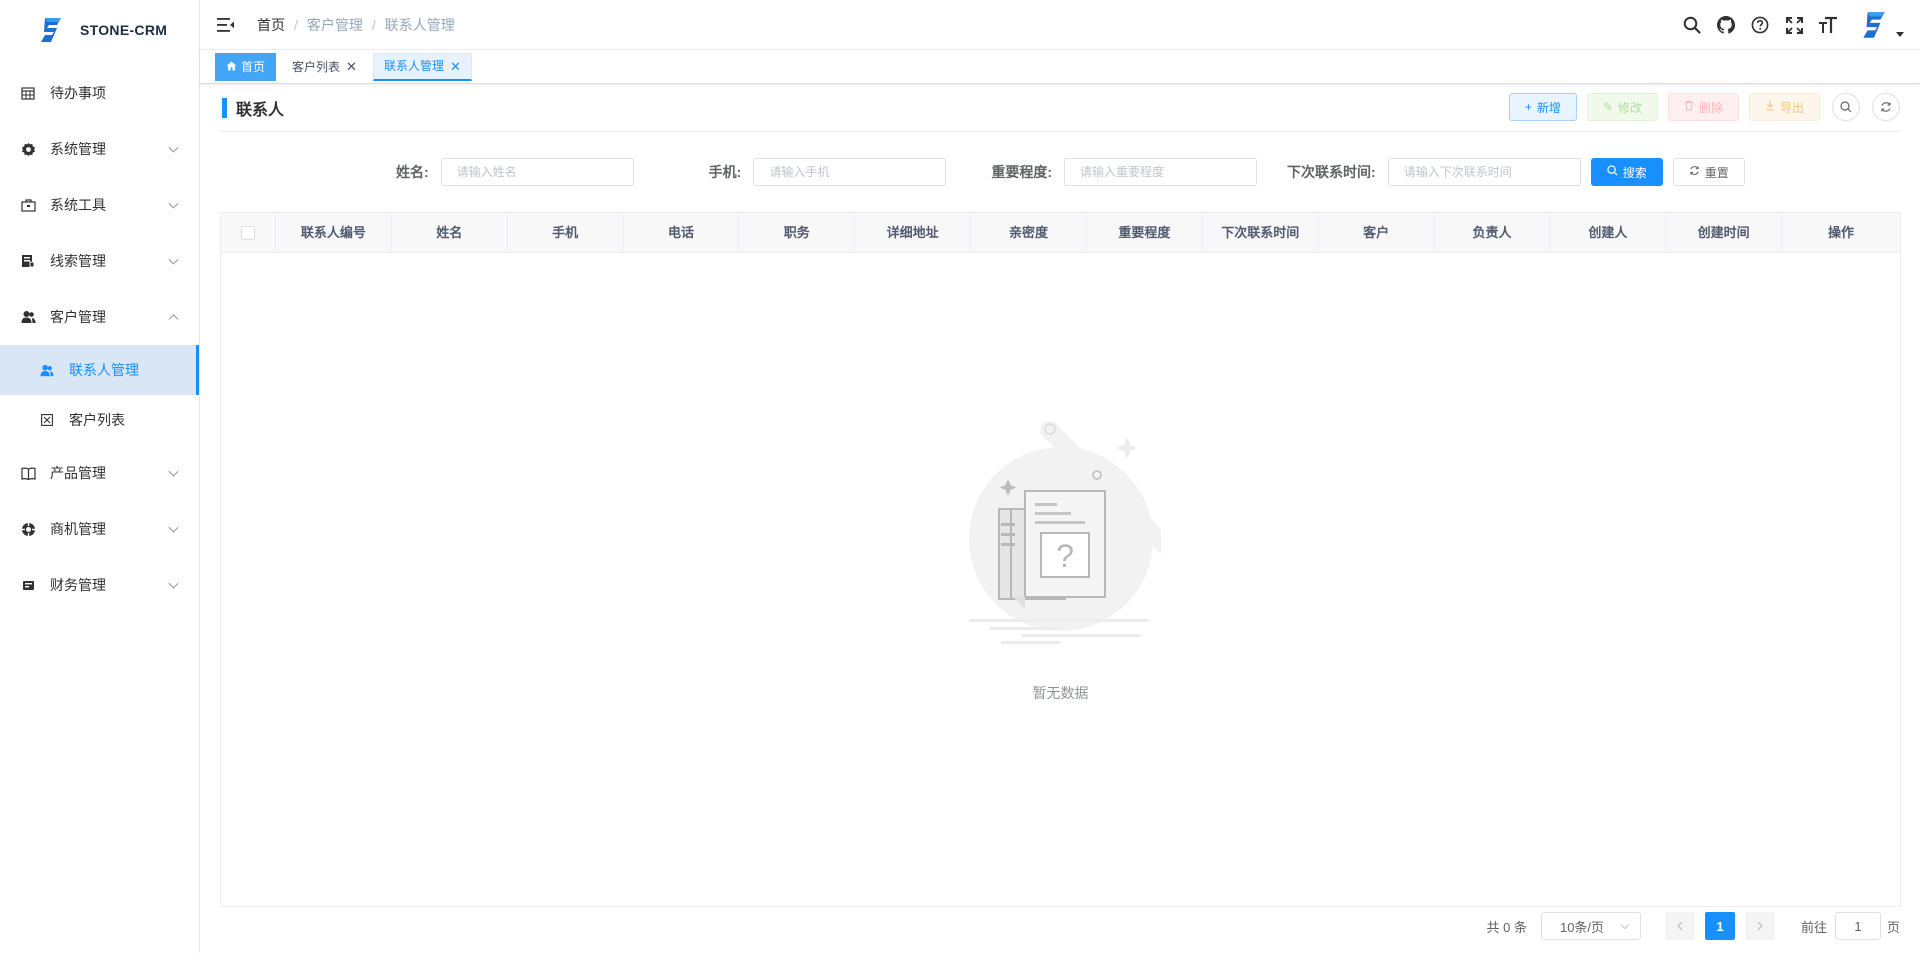  What do you see at coordinates (450, 233) in the screenshot?
I see `column-header: 姓名` at bounding box center [450, 233].